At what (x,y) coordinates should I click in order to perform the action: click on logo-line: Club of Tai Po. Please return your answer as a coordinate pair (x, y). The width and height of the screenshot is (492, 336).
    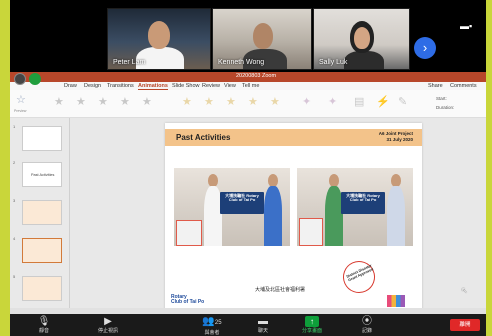
    Looking at the image, I should click on (188, 302).